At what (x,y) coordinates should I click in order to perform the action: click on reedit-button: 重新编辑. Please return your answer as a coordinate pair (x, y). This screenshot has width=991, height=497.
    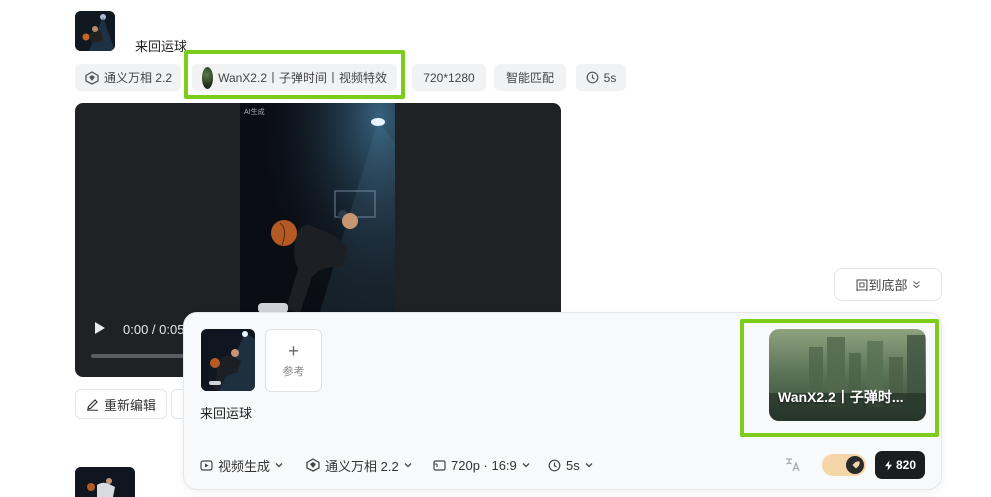
    Looking at the image, I should click on (121, 404).